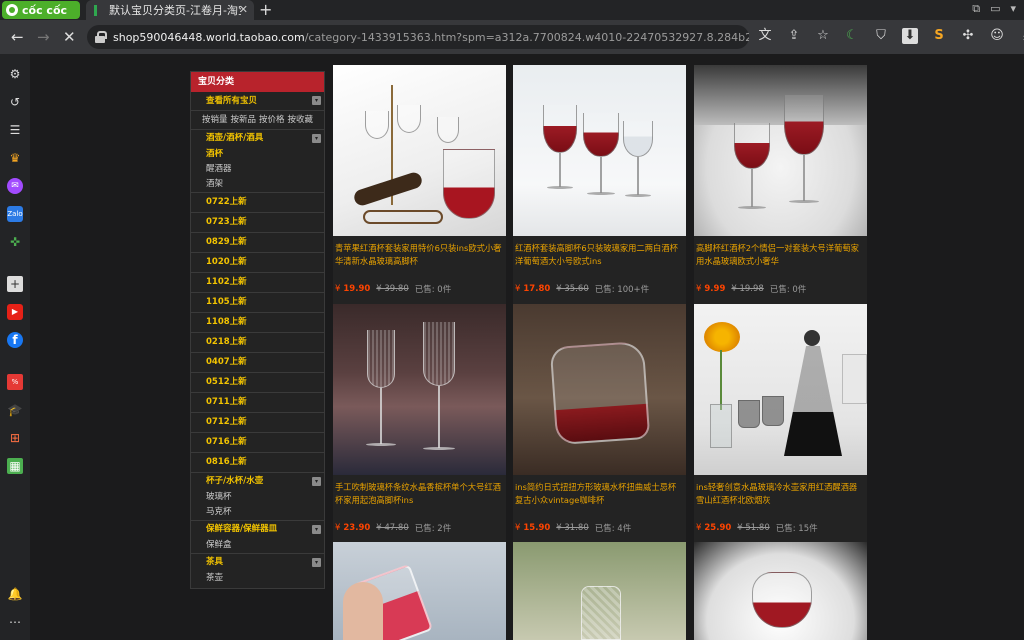 The image size is (1024, 640). What do you see at coordinates (1021, 36) in the screenshot?
I see `downloads-icon: ⤓` at bounding box center [1021, 36].